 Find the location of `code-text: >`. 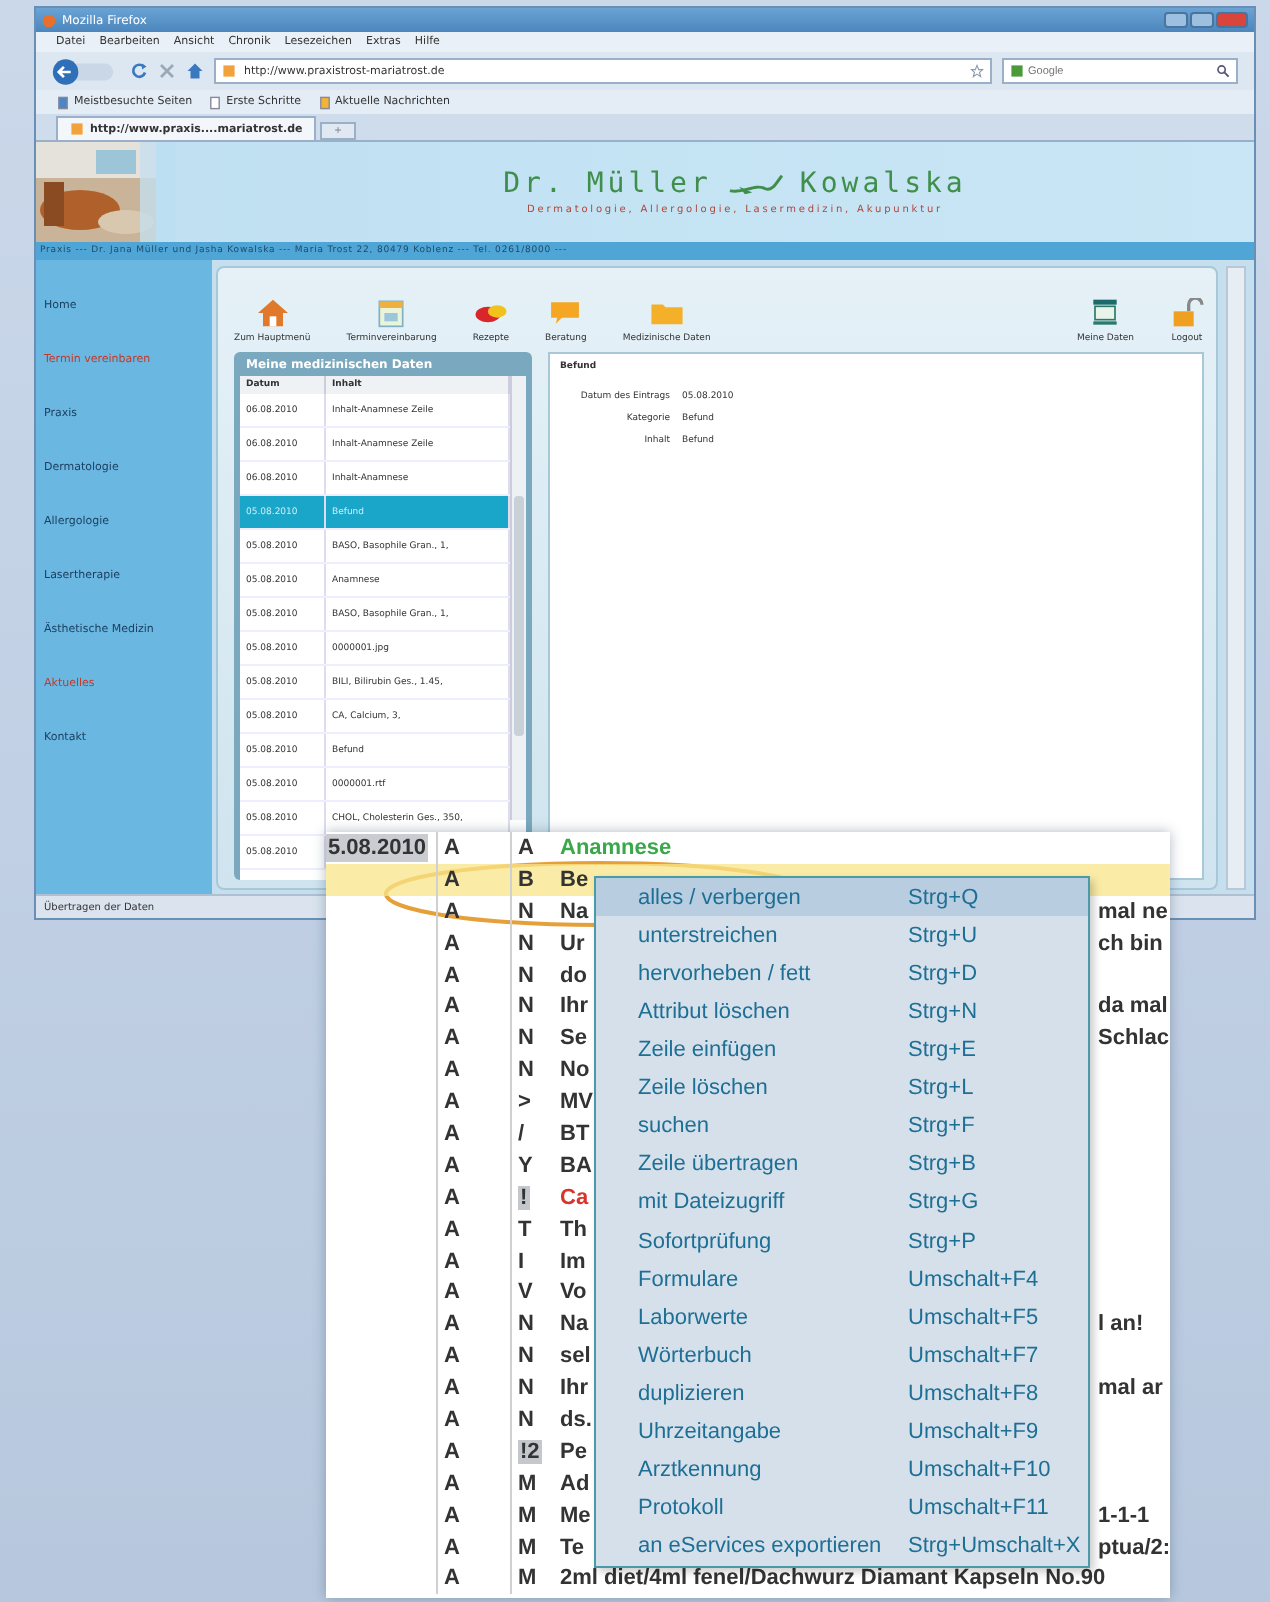

code-text: > is located at coordinates (524, 1102).